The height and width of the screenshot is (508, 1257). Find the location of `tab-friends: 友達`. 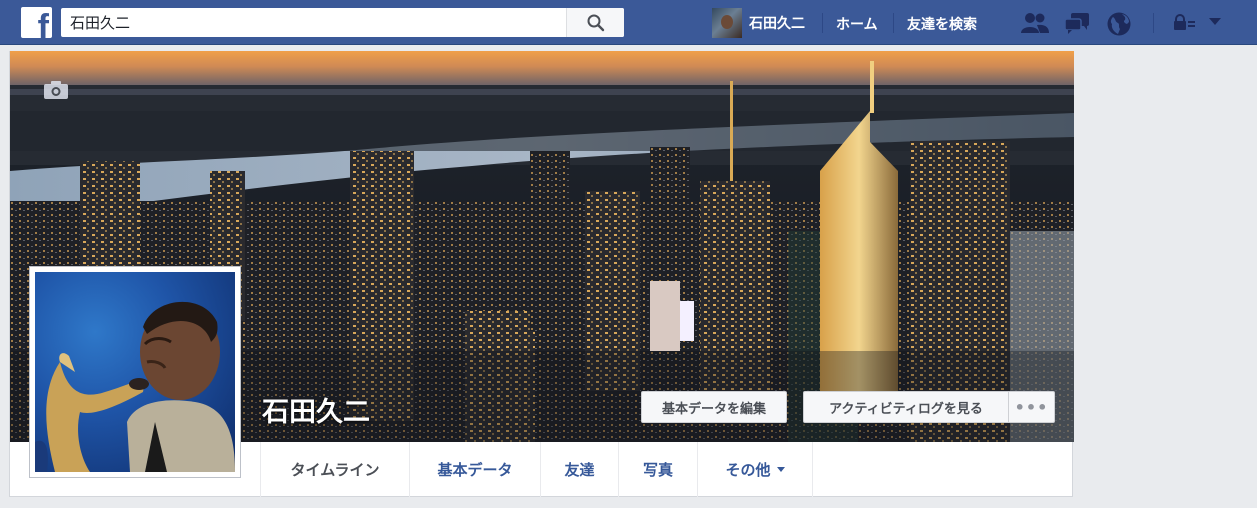

tab-friends: 友達 is located at coordinates (580, 469).